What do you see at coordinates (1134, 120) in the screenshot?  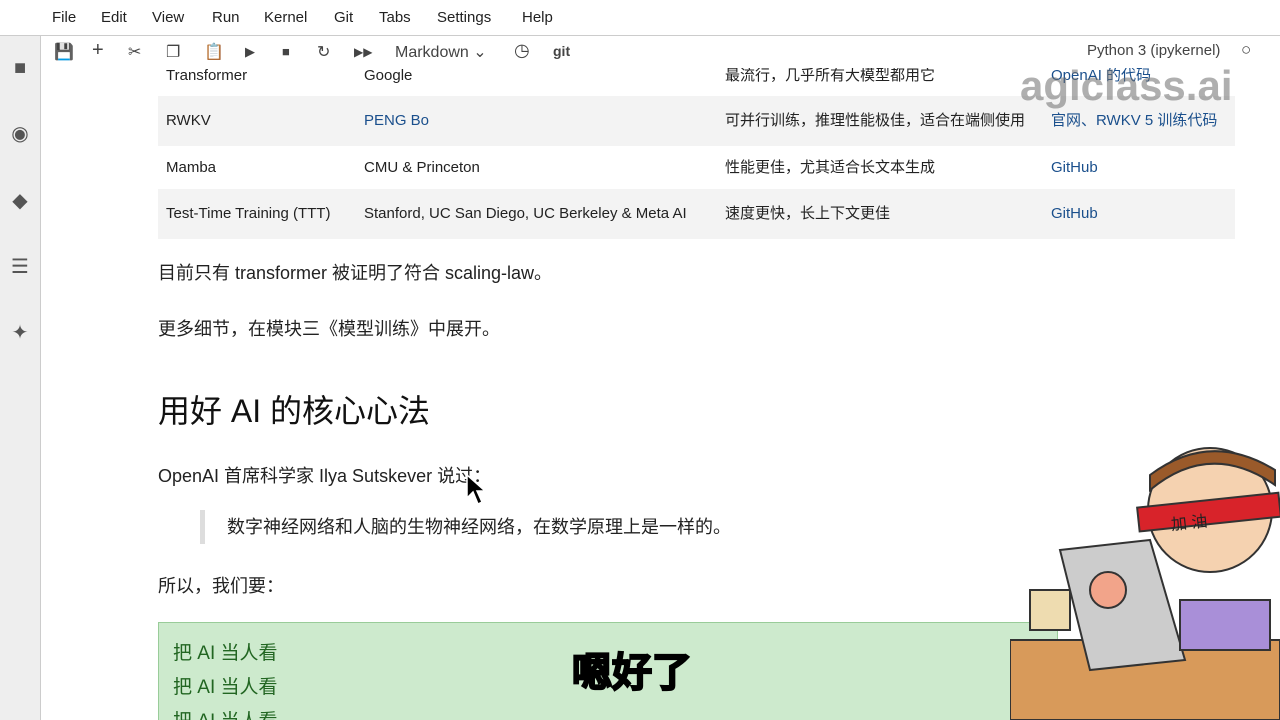 I see `table-link: 官网、RWKV 5 训练代码` at bounding box center [1134, 120].